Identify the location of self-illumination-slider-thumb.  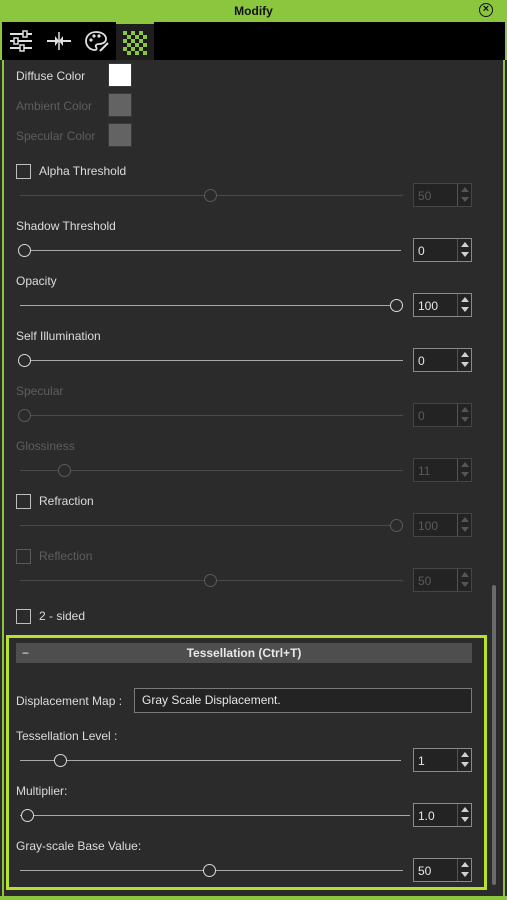
(24, 360).